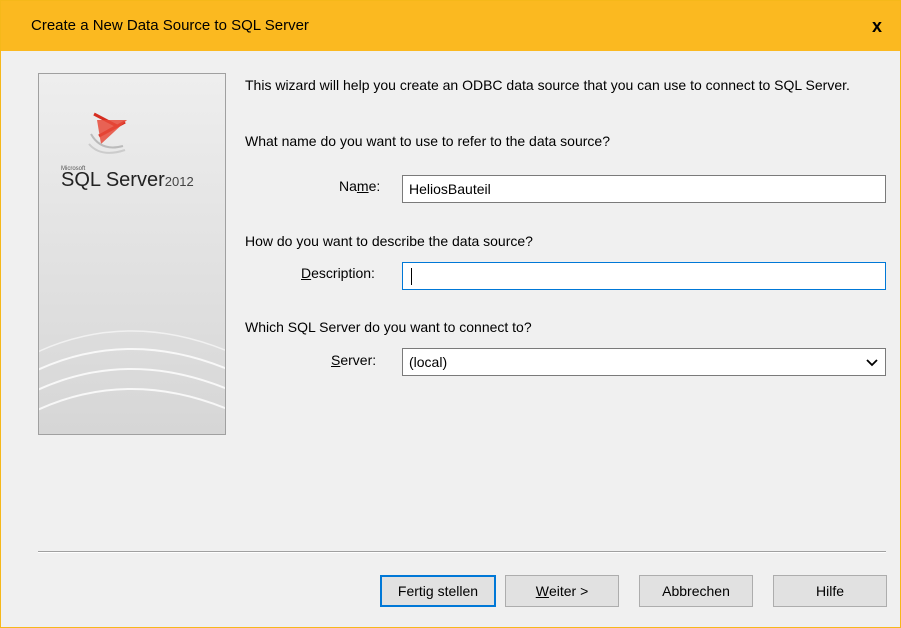 This screenshot has width=901, height=628. I want to click on chevron-down-icon, so click(872, 363).